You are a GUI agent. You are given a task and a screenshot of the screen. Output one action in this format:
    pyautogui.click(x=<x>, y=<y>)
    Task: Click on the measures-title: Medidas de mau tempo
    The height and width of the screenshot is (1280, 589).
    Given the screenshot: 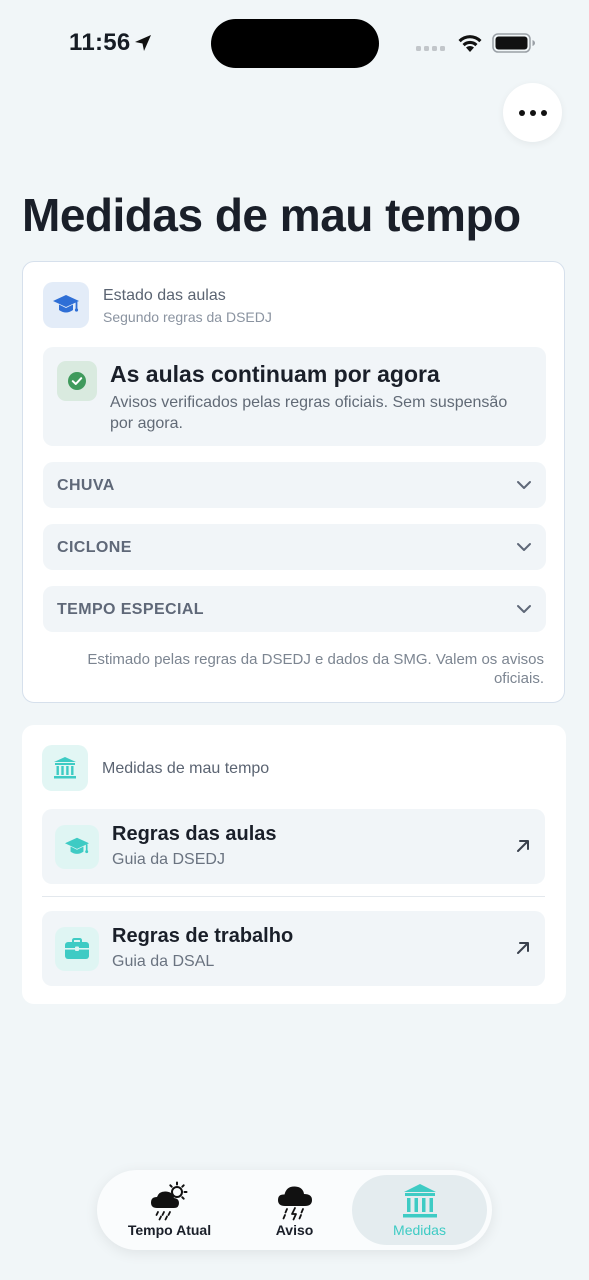 What is the action you would take?
    pyautogui.click(x=186, y=768)
    